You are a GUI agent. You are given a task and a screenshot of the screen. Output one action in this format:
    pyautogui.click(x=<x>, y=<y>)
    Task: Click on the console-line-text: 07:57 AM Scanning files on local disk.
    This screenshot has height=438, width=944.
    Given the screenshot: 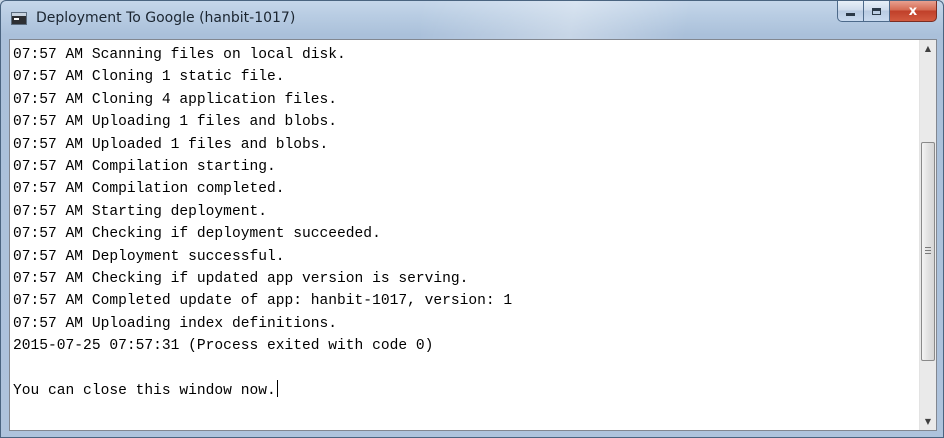 What is the action you would take?
    pyautogui.click(x=179, y=55)
    